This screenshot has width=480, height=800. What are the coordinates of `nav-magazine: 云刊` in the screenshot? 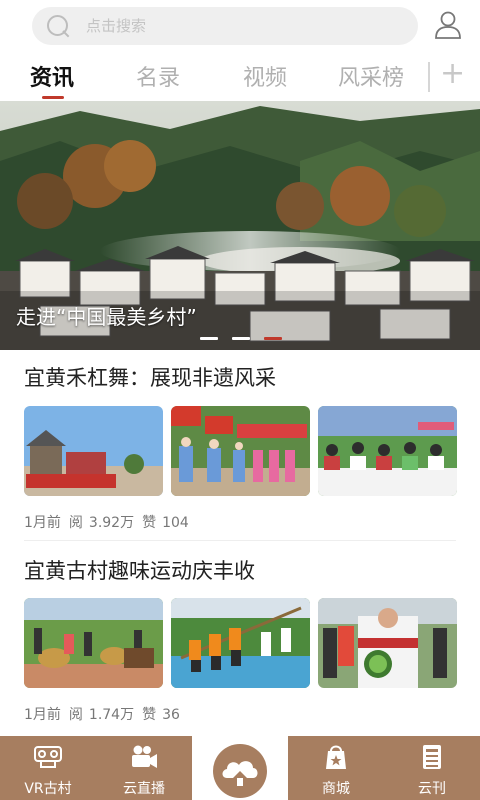 It's located at (432, 768).